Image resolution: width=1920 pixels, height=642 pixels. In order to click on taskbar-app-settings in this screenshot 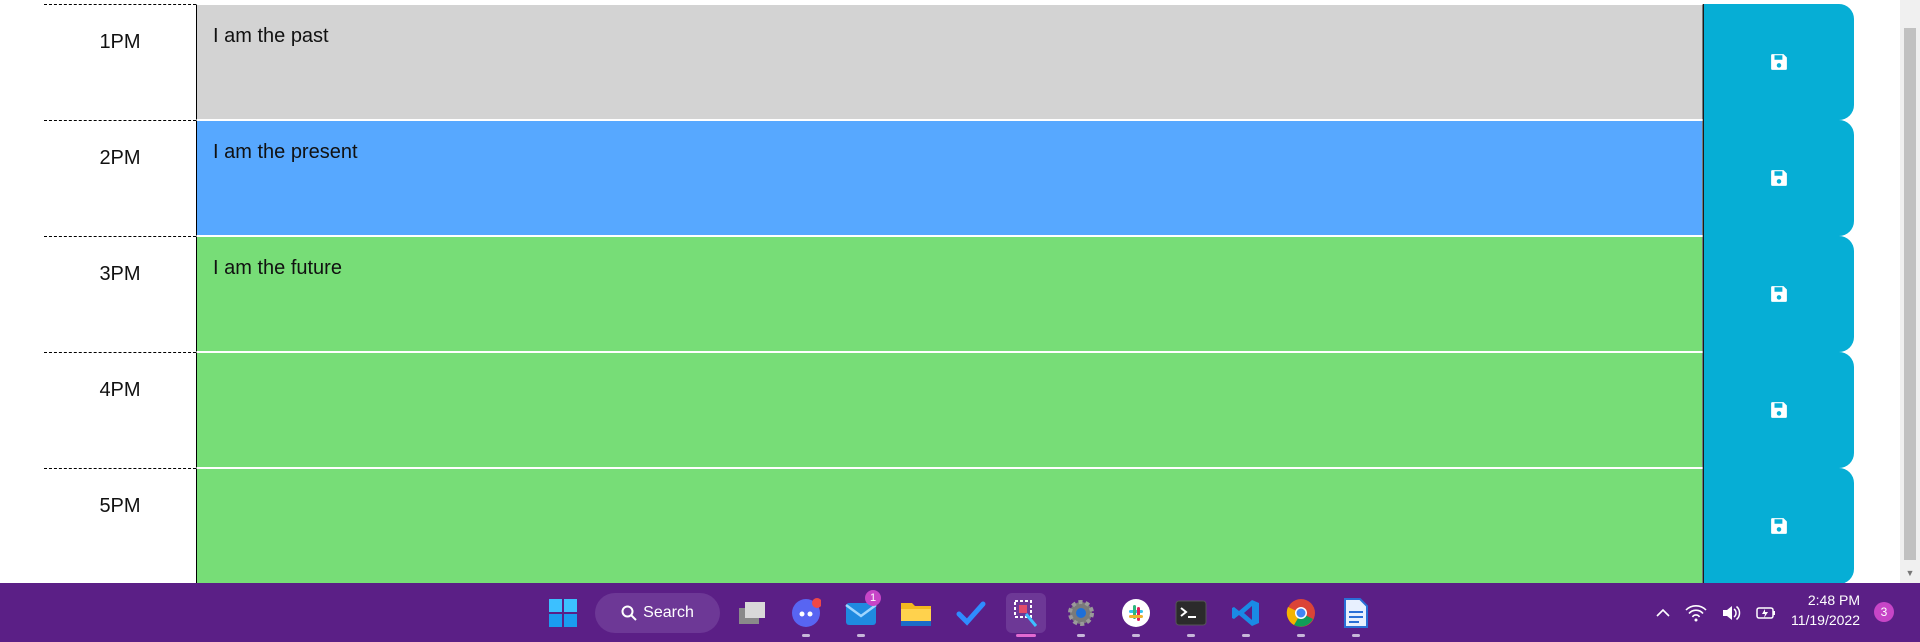, I will do `click(1081, 615)`.